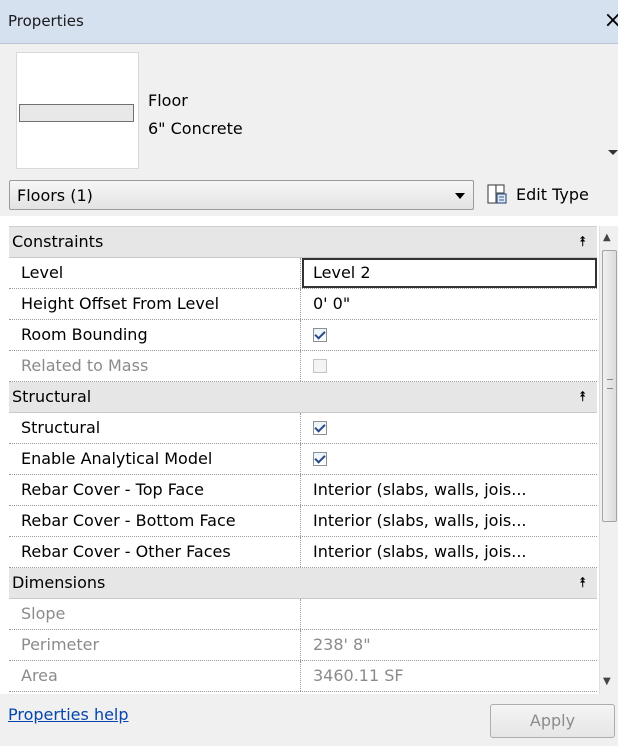  What do you see at coordinates (449, 614) in the screenshot?
I see `slope-value` at bounding box center [449, 614].